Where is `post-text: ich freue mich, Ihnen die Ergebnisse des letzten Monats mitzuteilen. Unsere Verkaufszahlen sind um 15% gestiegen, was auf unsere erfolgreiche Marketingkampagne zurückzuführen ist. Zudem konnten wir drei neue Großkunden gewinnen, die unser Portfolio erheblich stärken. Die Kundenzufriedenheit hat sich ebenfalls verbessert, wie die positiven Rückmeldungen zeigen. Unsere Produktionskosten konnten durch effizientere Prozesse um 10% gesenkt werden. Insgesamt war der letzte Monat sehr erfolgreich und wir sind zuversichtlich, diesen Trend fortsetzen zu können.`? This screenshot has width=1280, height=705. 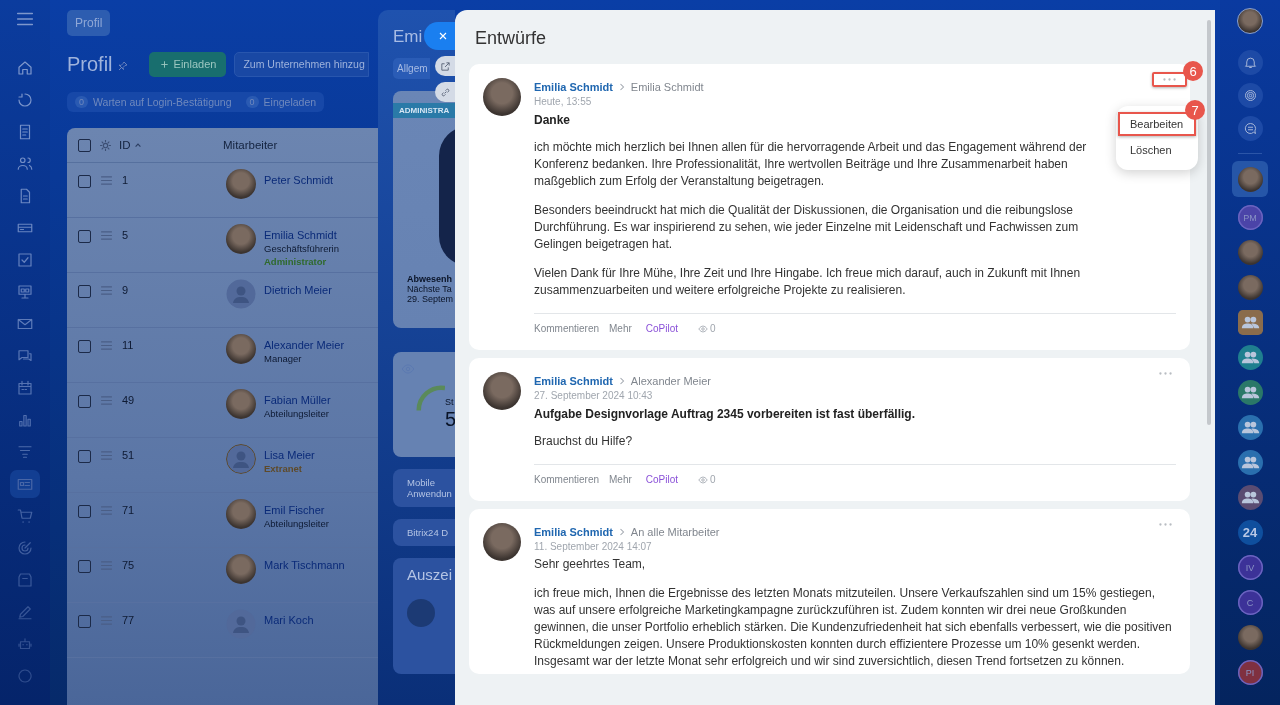
post-text: ich freue mich, Ihnen die Ergebnisse des letzten Monats mitzuteilen. Unsere Verkaufszahlen sind um 15% gestiegen, was auf unsere erfolgreiche Marketingkampagne zurückzuführen ist. Zudem konnten wir drei neue Großkunden gewinnen, die unser Portfolio erheblich stärken. Die Kundenzufriedenheit hat sich ebenfalls verbessert, wie die positiven Rückmeldungen zeigen. Unsere Produktionskosten konnten durch effizientere Prozesse um 10% gesenkt werden. Insgesamt war der letzte Monat sehr erfolgreich und wir sind zuversichtlich, diesen Trend fortsetzen zu können. is located at coordinates (853, 627).